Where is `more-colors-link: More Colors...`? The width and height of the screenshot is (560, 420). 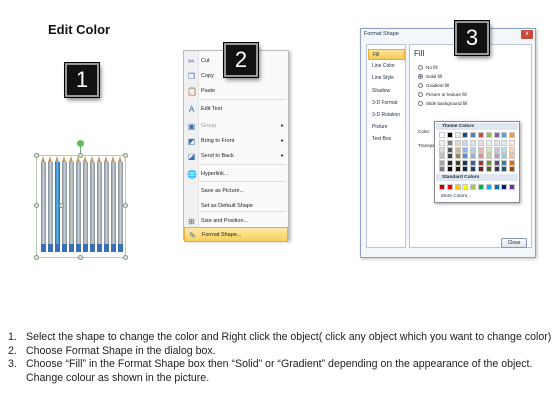
more-colors-link: More Colors... is located at coordinates (456, 196).